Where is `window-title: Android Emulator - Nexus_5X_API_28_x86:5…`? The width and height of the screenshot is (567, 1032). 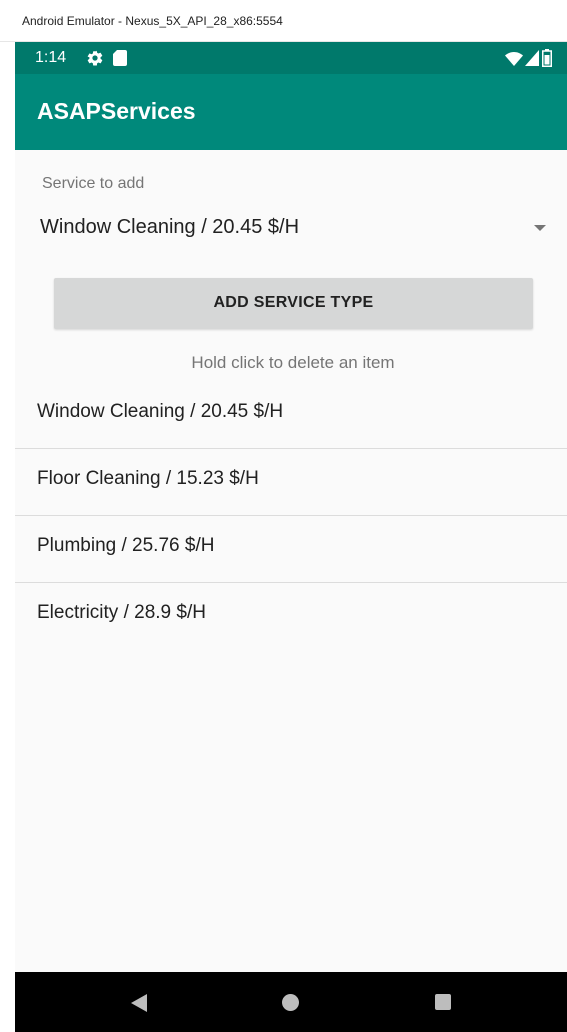
window-title: Android Emulator - Nexus_5X_API_28_x86:5… is located at coordinates (152, 21).